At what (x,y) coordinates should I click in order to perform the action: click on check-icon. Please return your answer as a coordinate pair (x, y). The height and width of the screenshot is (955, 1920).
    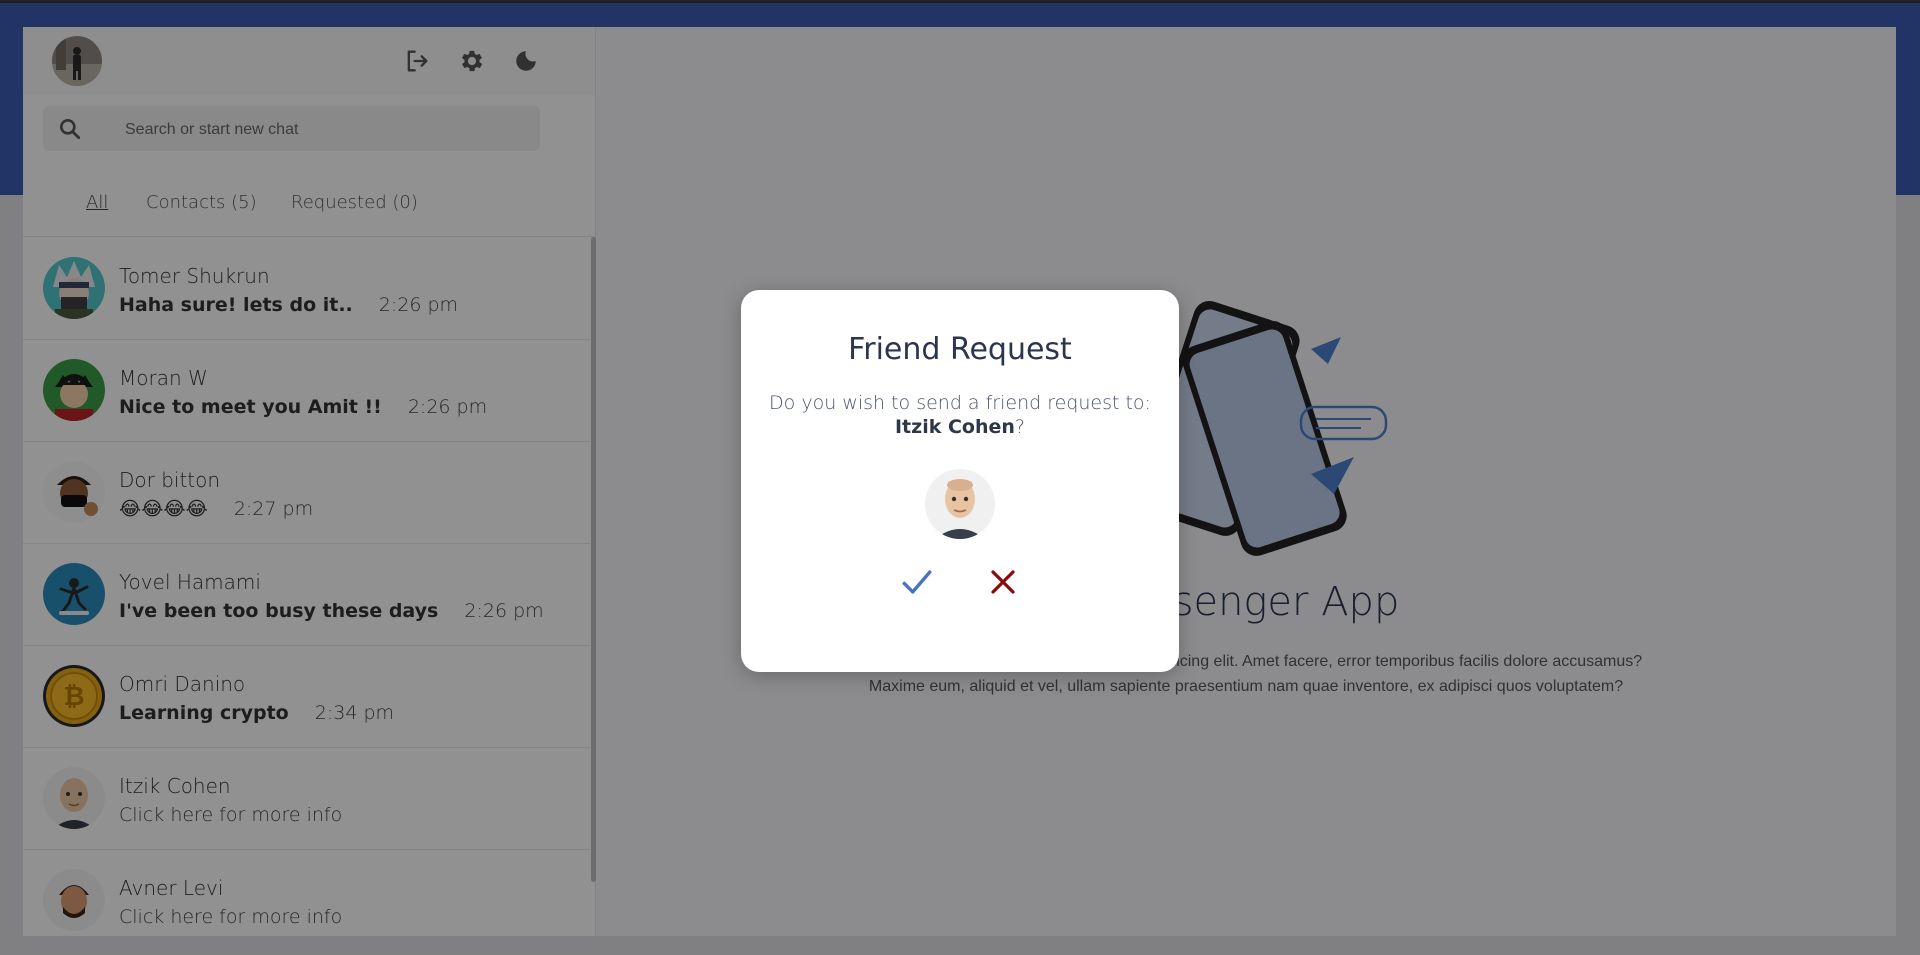
    Looking at the image, I should click on (917, 582).